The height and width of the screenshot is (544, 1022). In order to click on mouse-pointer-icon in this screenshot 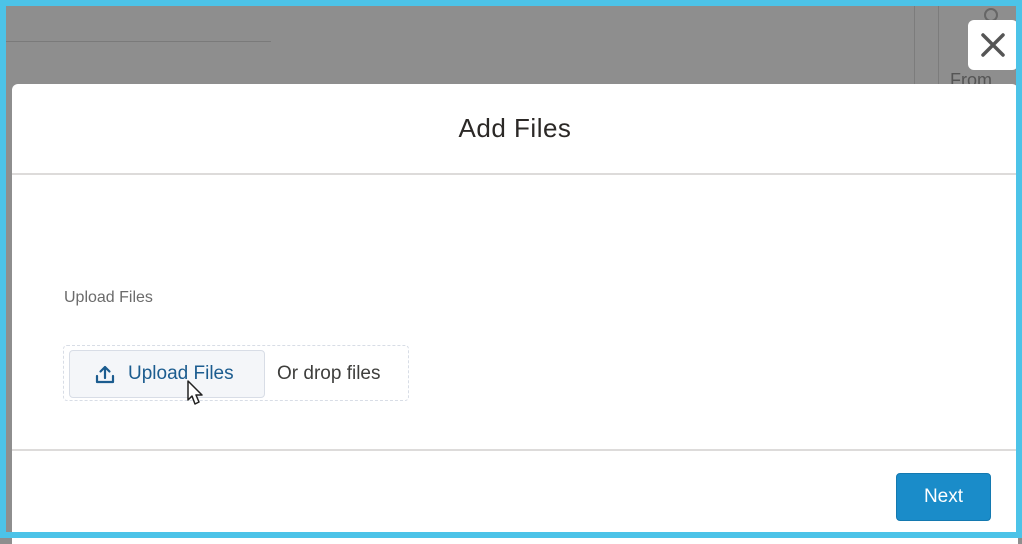, I will do `click(195, 392)`.